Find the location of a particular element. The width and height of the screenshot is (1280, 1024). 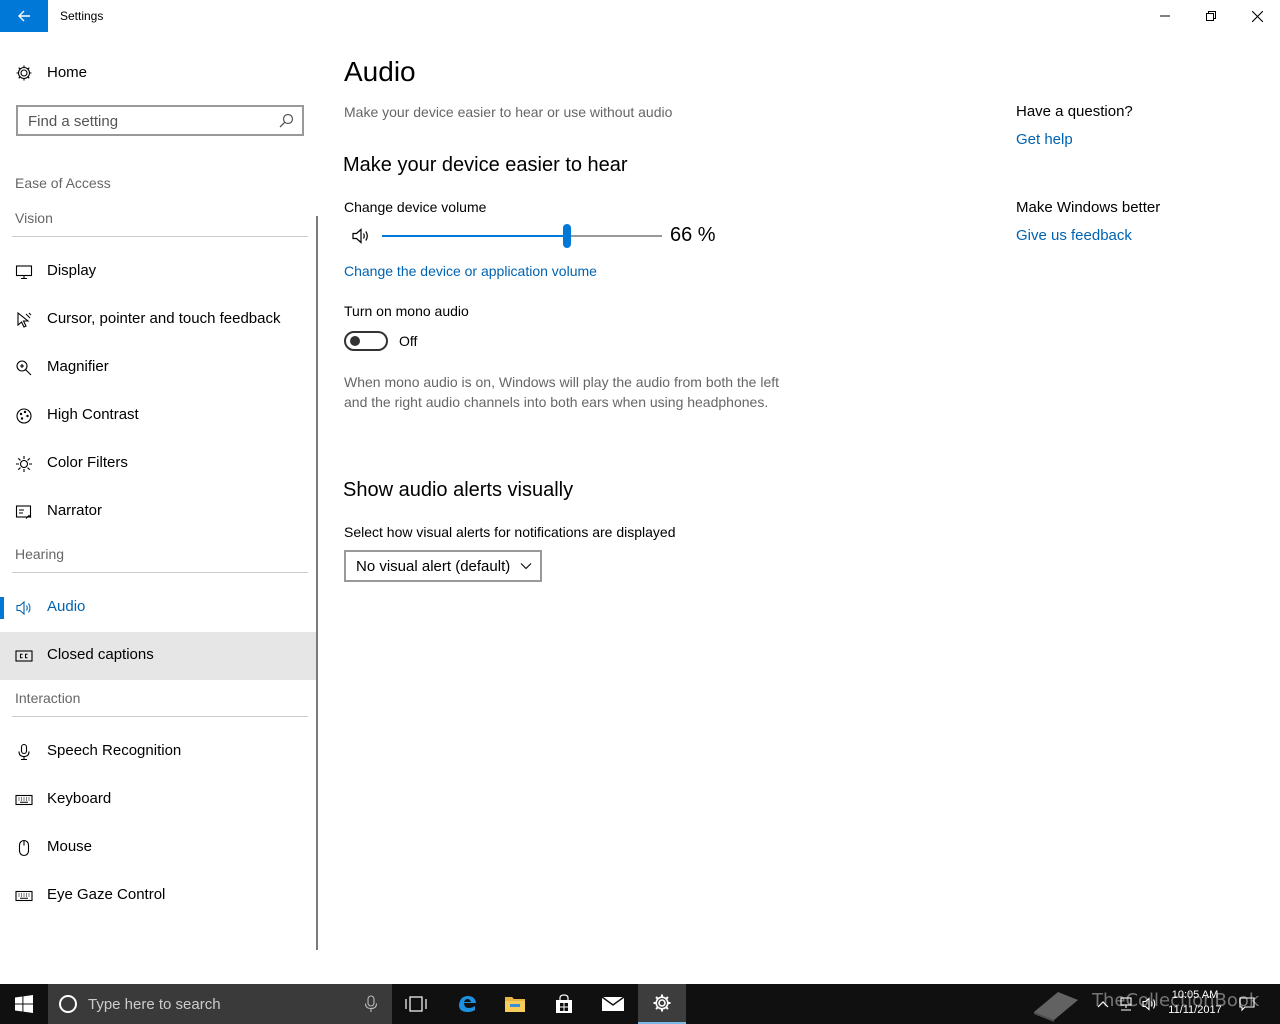

sidebar-item-label: Audio is located at coordinates (66, 606).